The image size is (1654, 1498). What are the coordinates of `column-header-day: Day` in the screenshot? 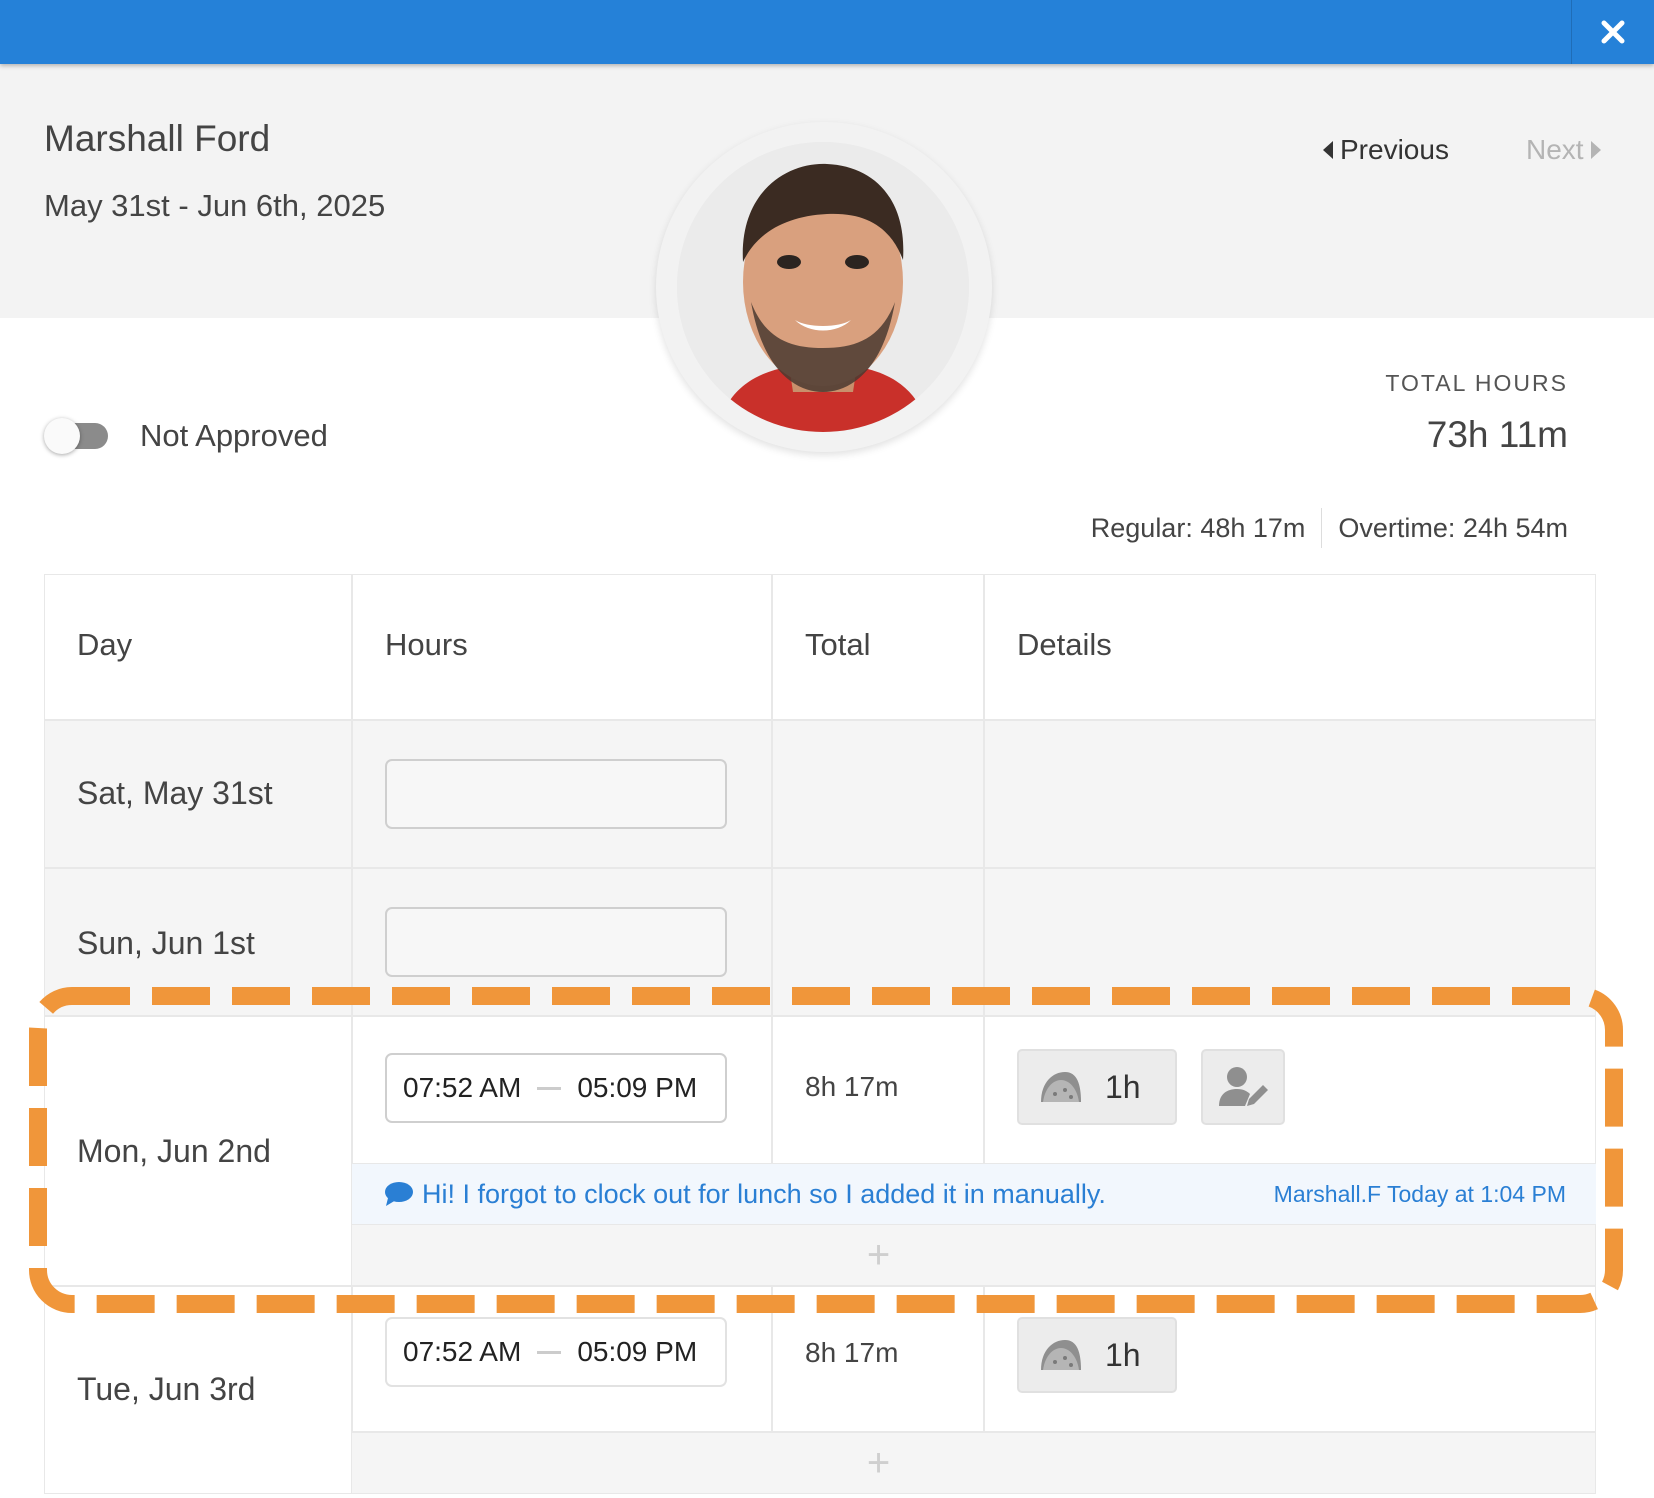 It's located at (198, 647).